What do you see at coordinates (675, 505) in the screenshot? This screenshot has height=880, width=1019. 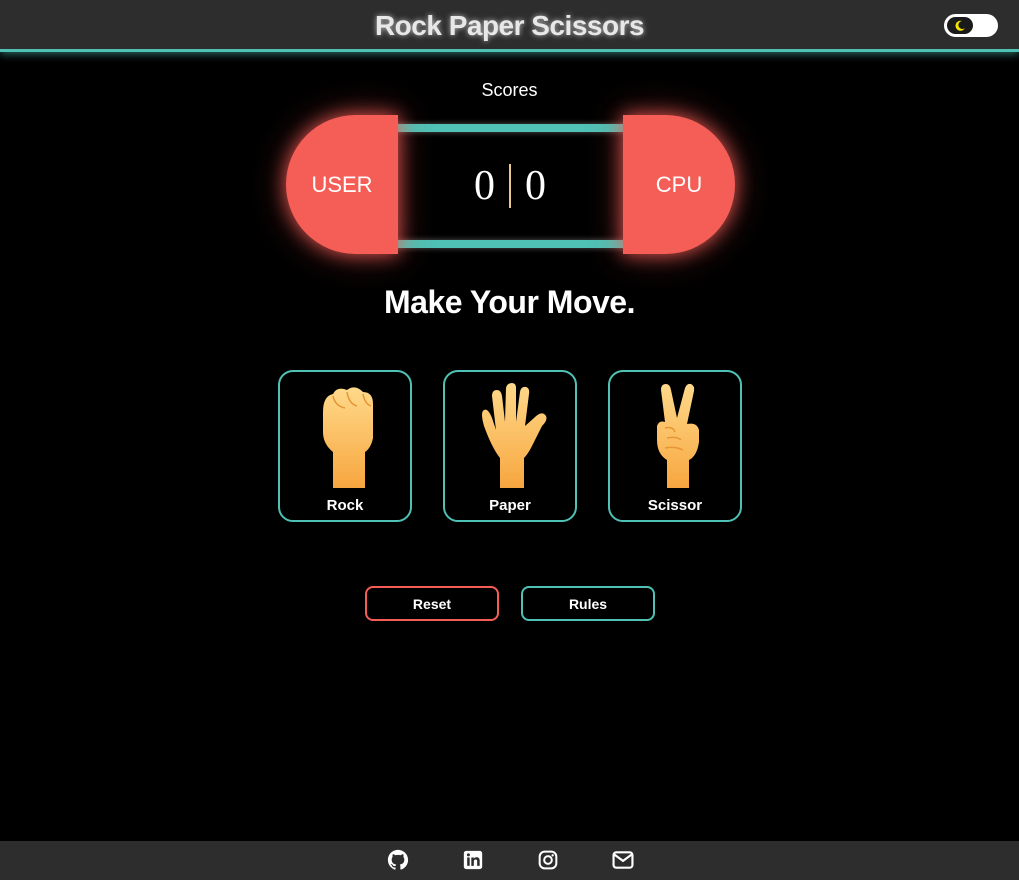 I see `scissor-label: Scissor` at bounding box center [675, 505].